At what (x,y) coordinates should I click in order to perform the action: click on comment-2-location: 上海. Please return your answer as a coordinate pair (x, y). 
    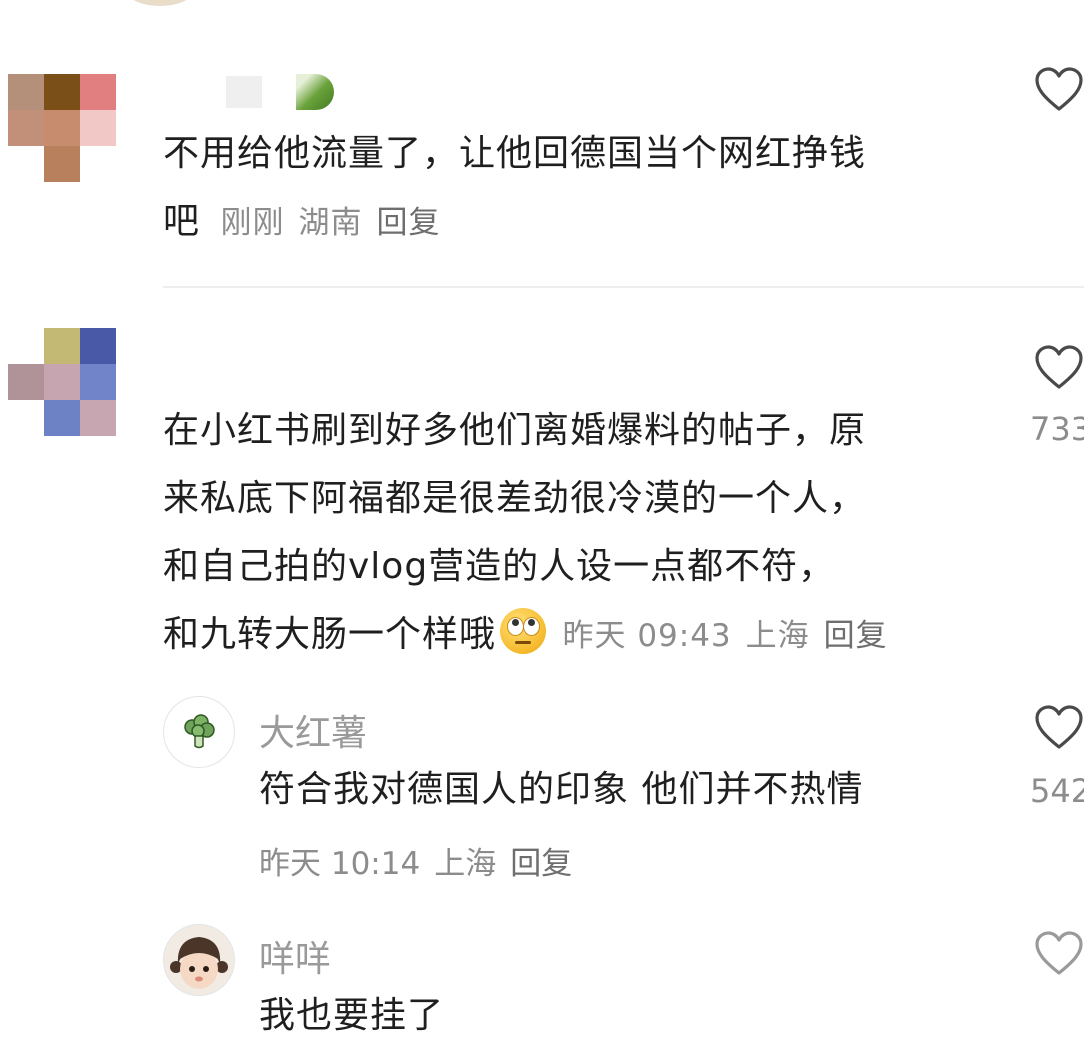
    Looking at the image, I should click on (777, 636).